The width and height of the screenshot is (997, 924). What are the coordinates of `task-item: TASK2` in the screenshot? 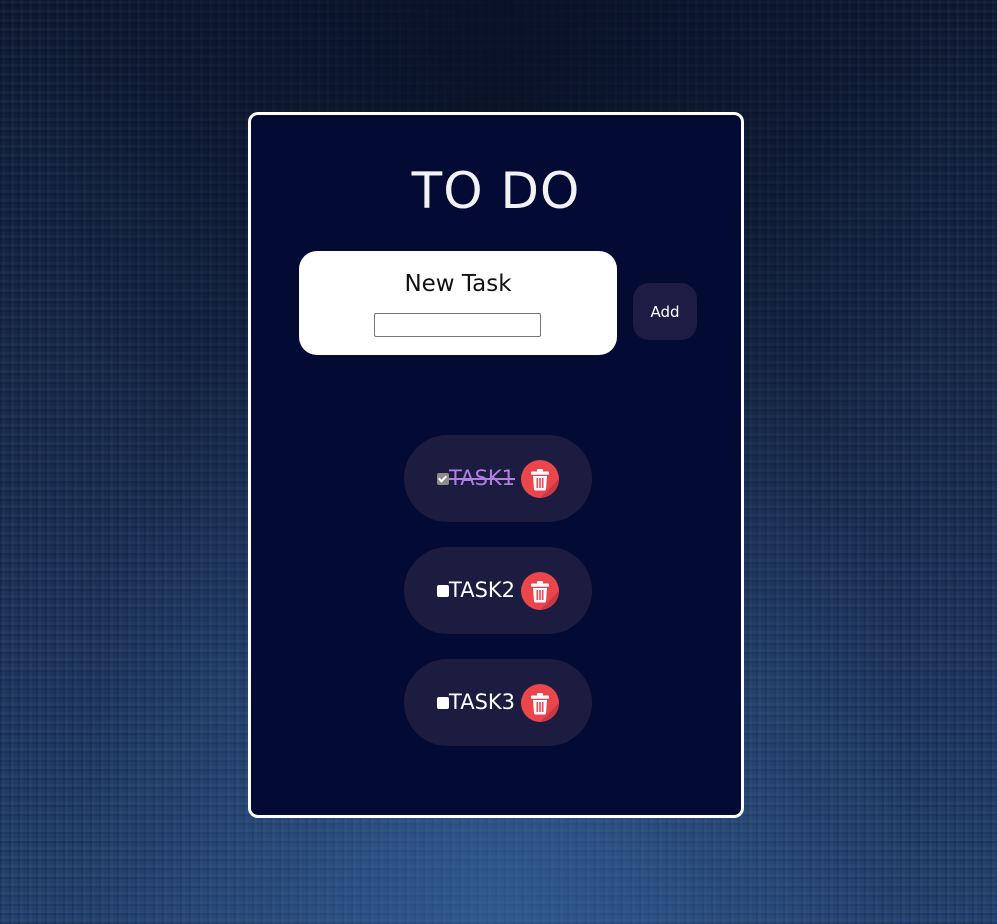 It's located at (498, 590).